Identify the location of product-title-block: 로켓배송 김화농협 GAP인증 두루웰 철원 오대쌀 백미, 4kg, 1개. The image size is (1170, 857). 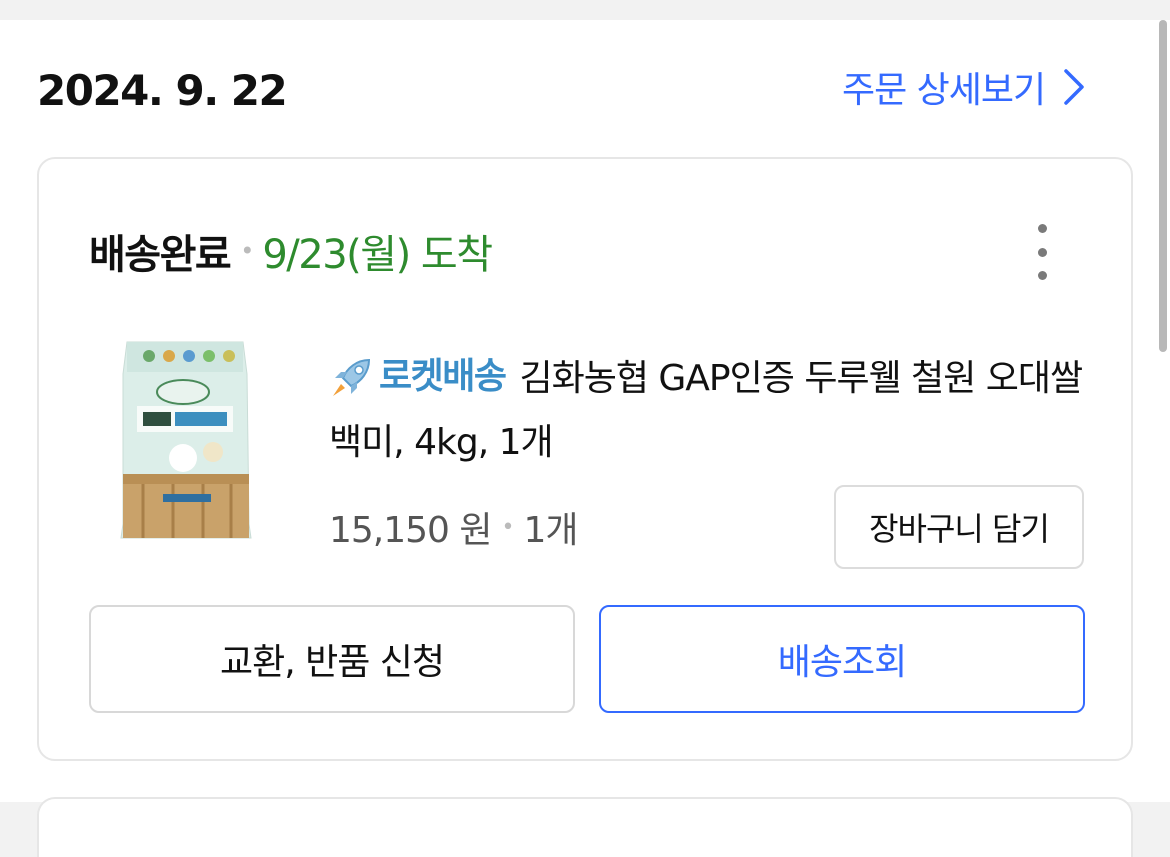
(714, 411).